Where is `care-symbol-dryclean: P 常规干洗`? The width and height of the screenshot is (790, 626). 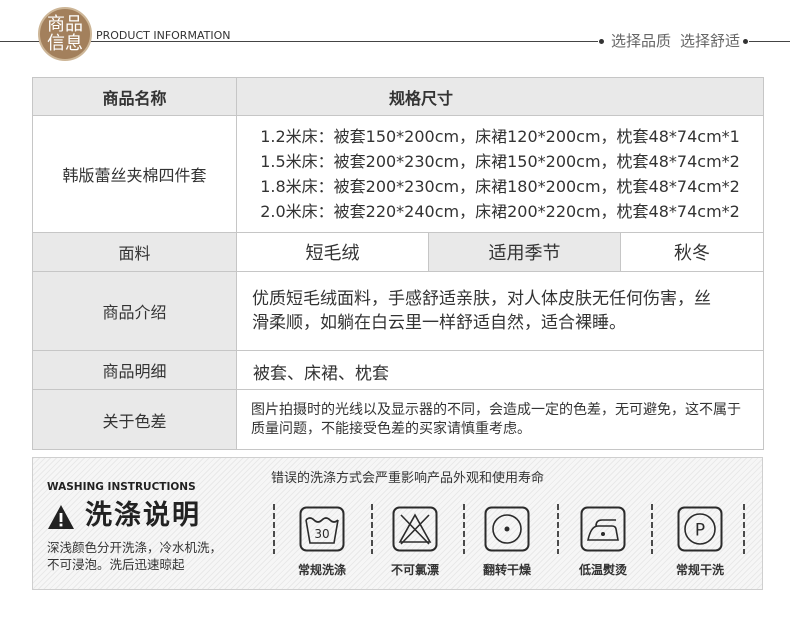
care-symbol-dryclean: P 常规干洗 is located at coordinates (700, 546).